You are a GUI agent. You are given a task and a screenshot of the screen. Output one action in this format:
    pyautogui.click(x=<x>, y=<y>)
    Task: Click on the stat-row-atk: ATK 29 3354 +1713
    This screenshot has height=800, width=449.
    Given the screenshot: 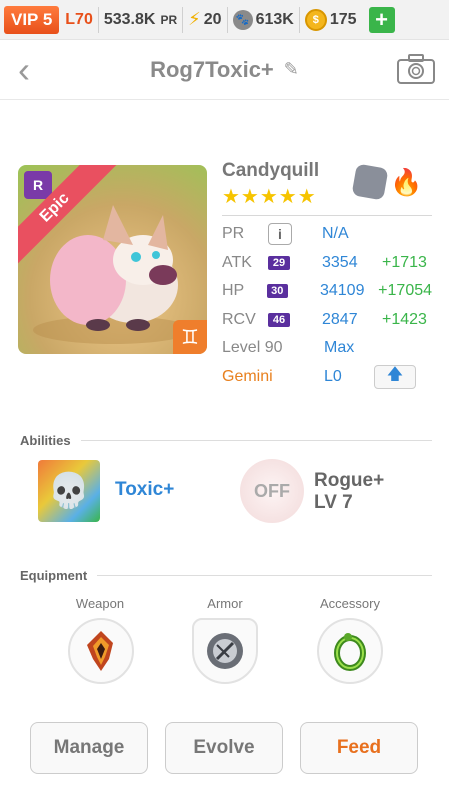 What is the action you would take?
    pyautogui.click(x=327, y=263)
    